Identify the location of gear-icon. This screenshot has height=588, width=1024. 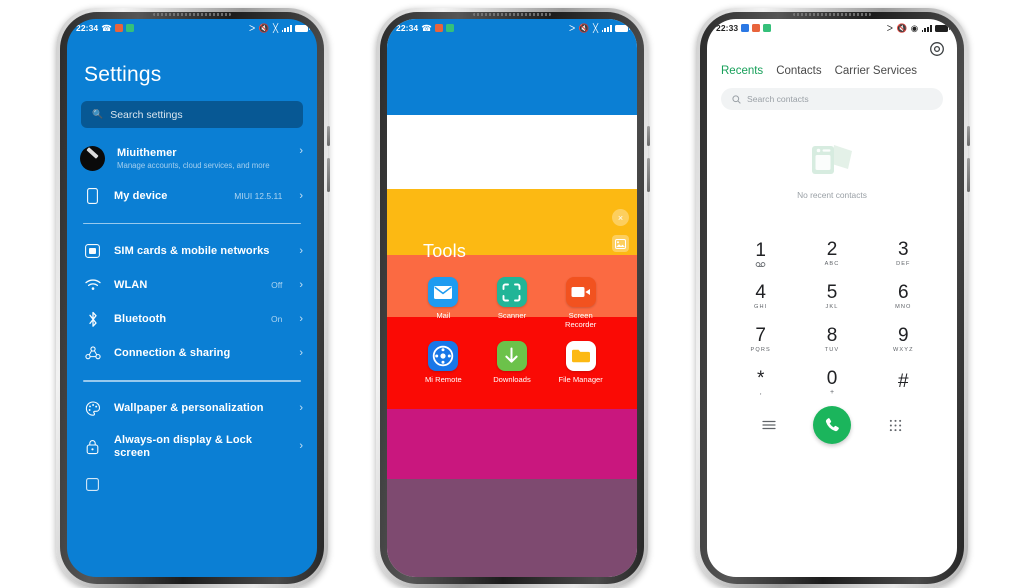
(937, 49).